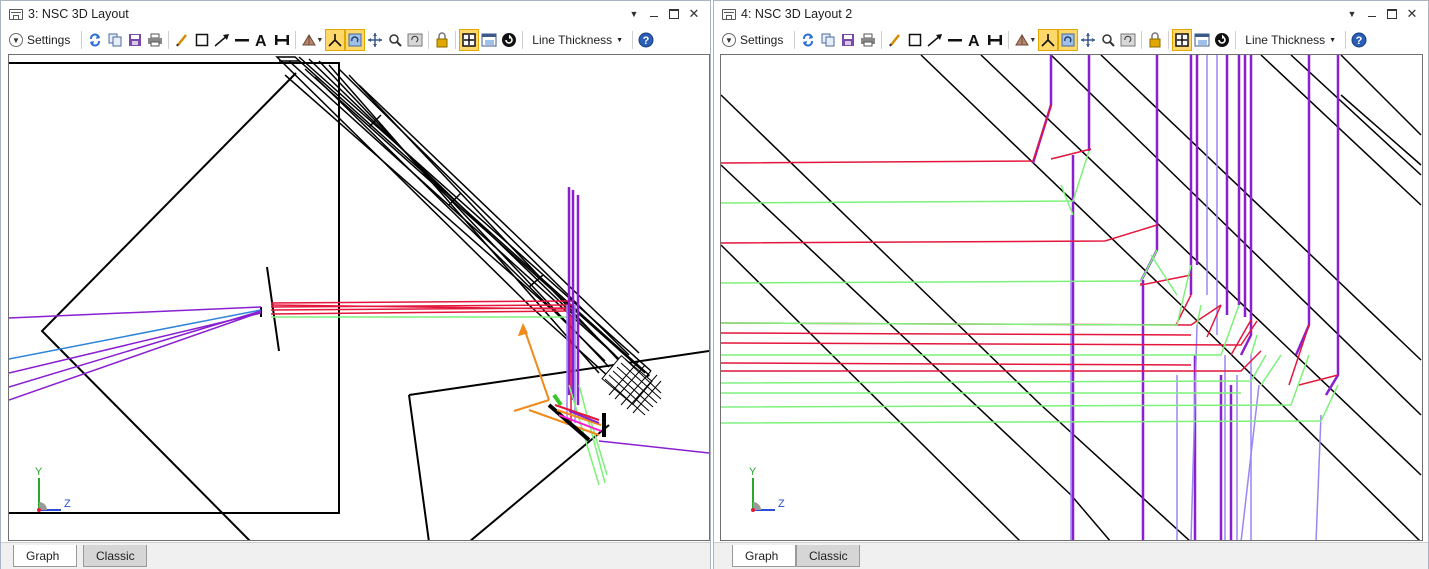 The width and height of the screenshot is (1429, 569). I want to click on lock-icon, so click(1155, 40).